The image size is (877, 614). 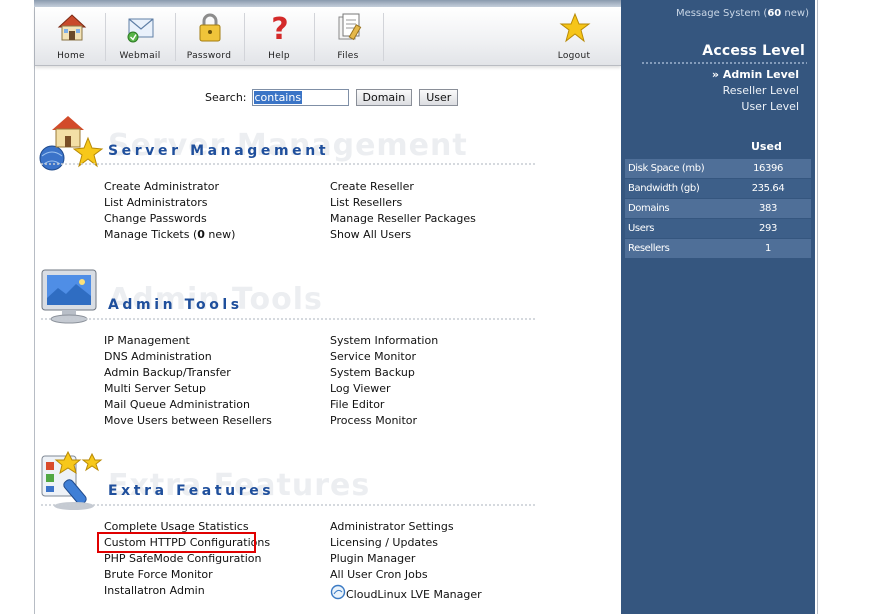 I want to click on search-input: contains, so click(x=300, y=97).